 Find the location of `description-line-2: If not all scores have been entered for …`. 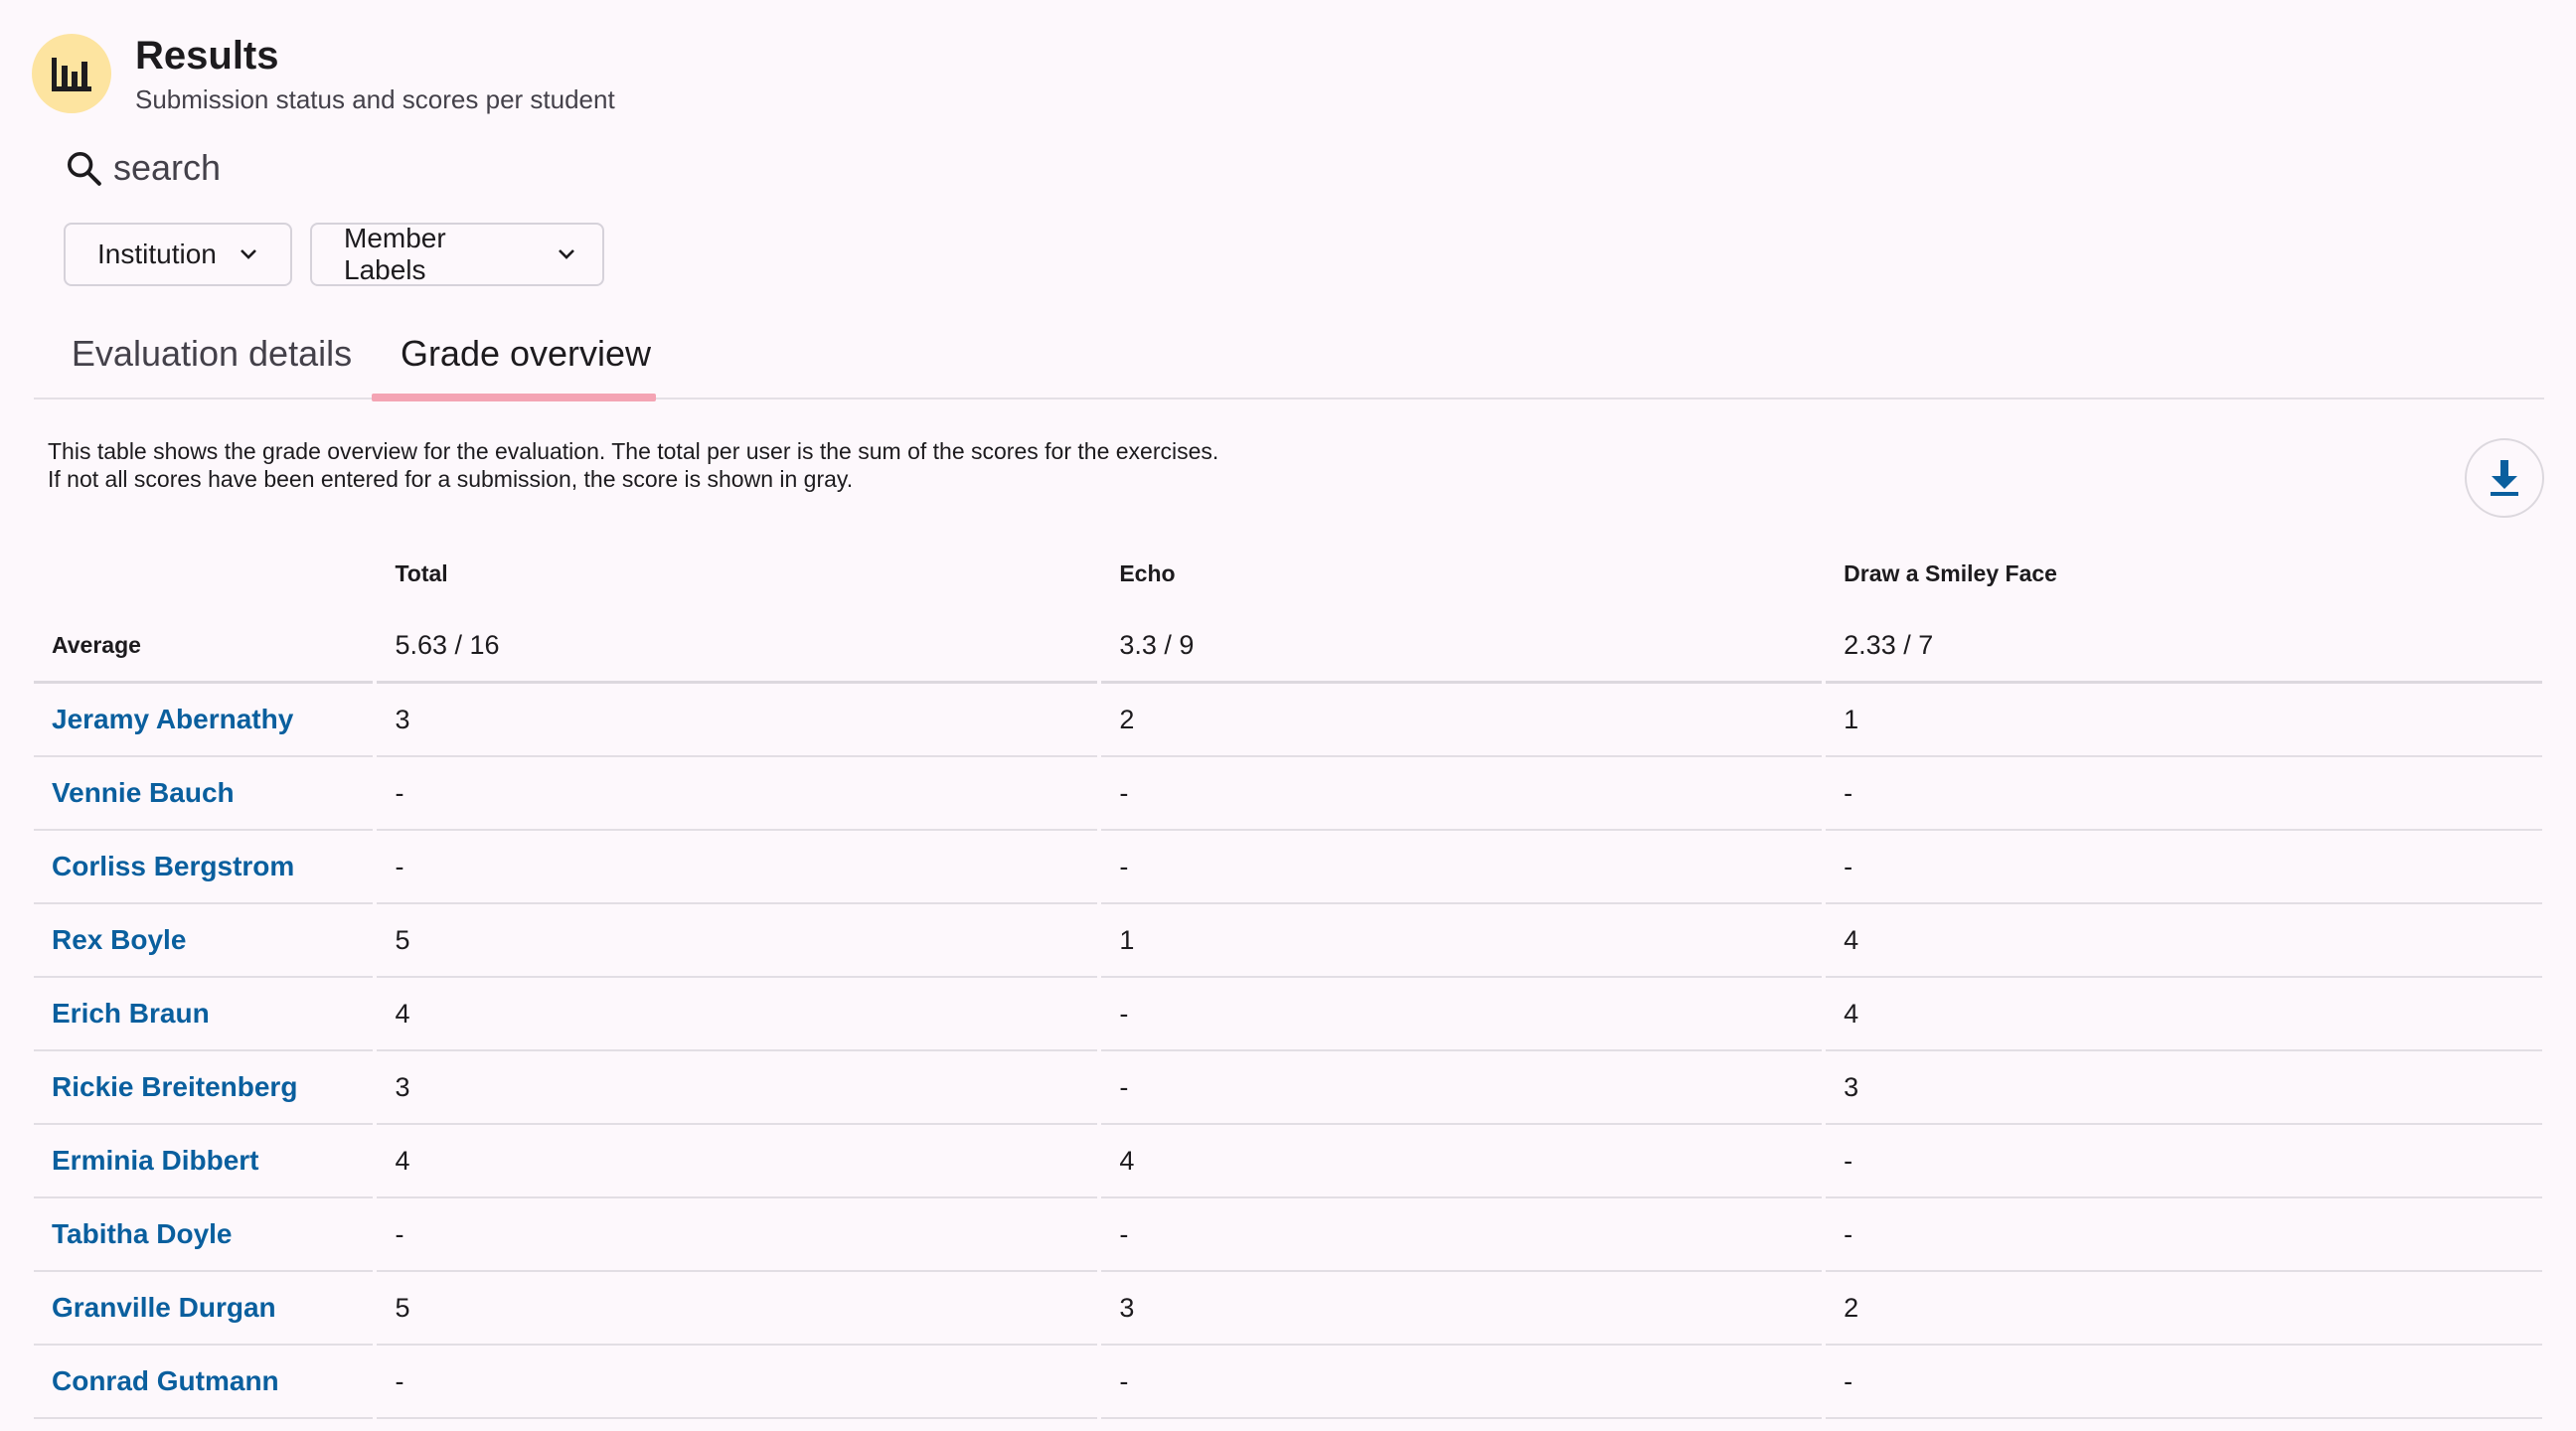

description-line-2: If not all scores have been entered for … is located at coordinates (451, 479).